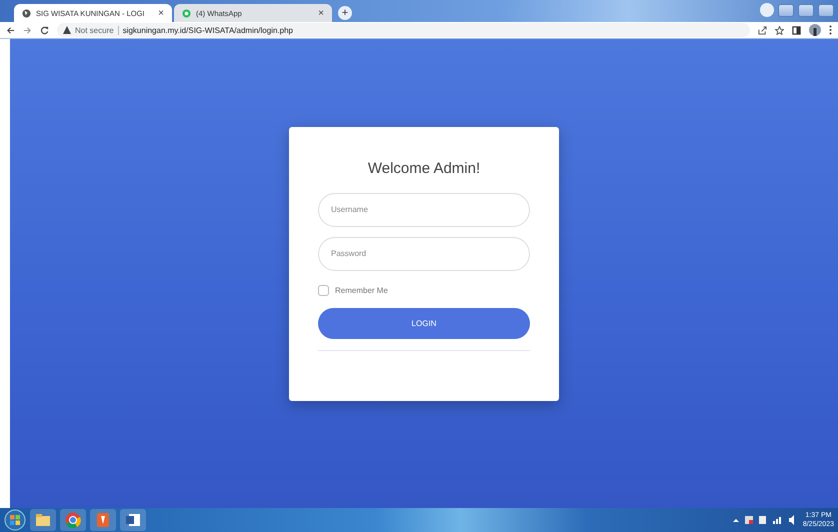  I want to click on back-icon, so click(10, 30).